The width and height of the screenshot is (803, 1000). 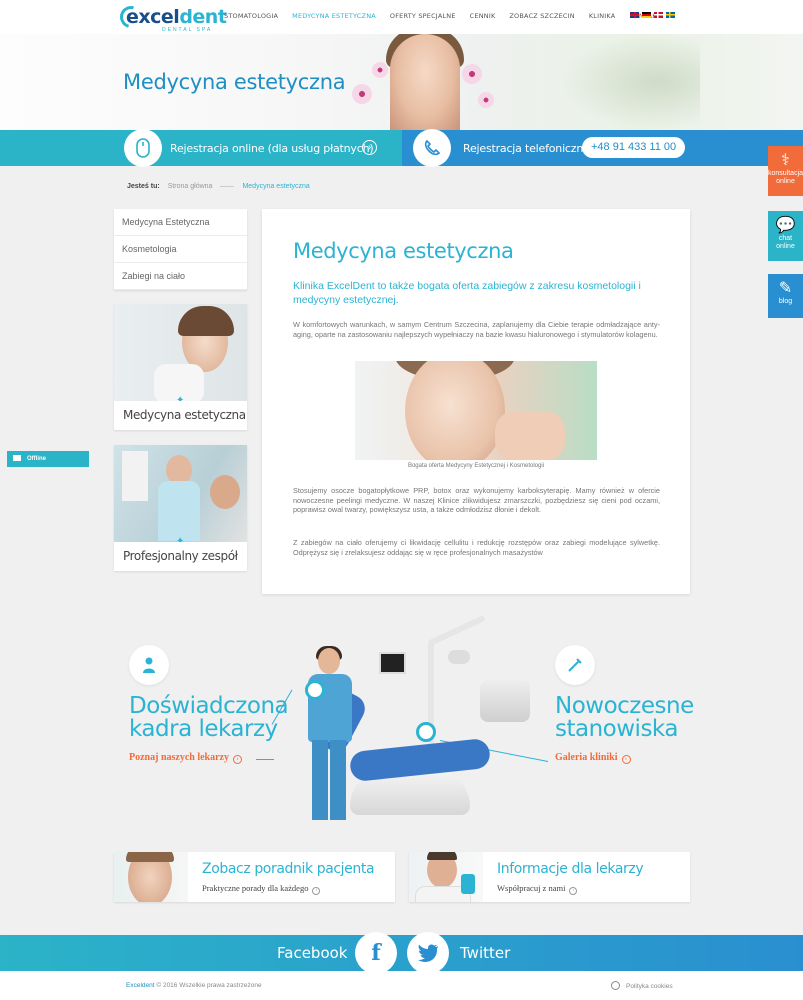 I want to click on twitter-icon, so click(x=428, y=953).